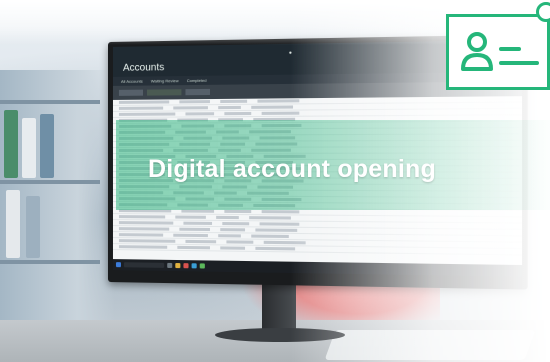 The width and height of the screenshot is (550, 362). I want to click on id-card-icon, so click(498, 52).